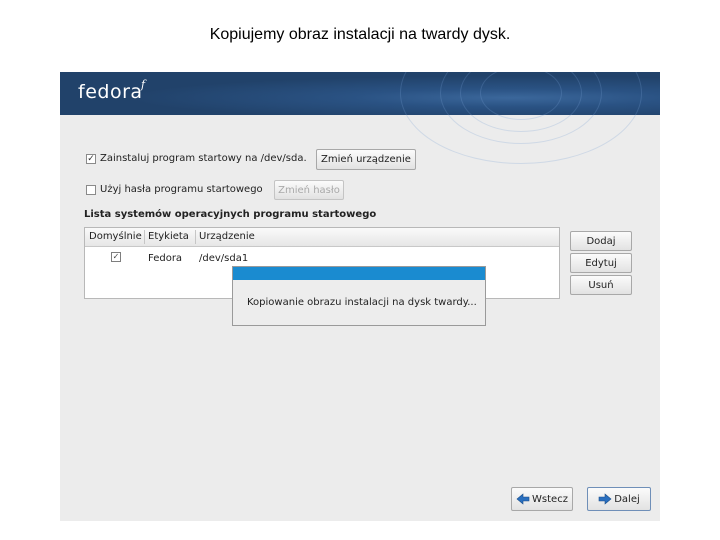  Describe the element at coordinates (601, 241) in the screenshot. I see `add-button: Dodaj` at that location.